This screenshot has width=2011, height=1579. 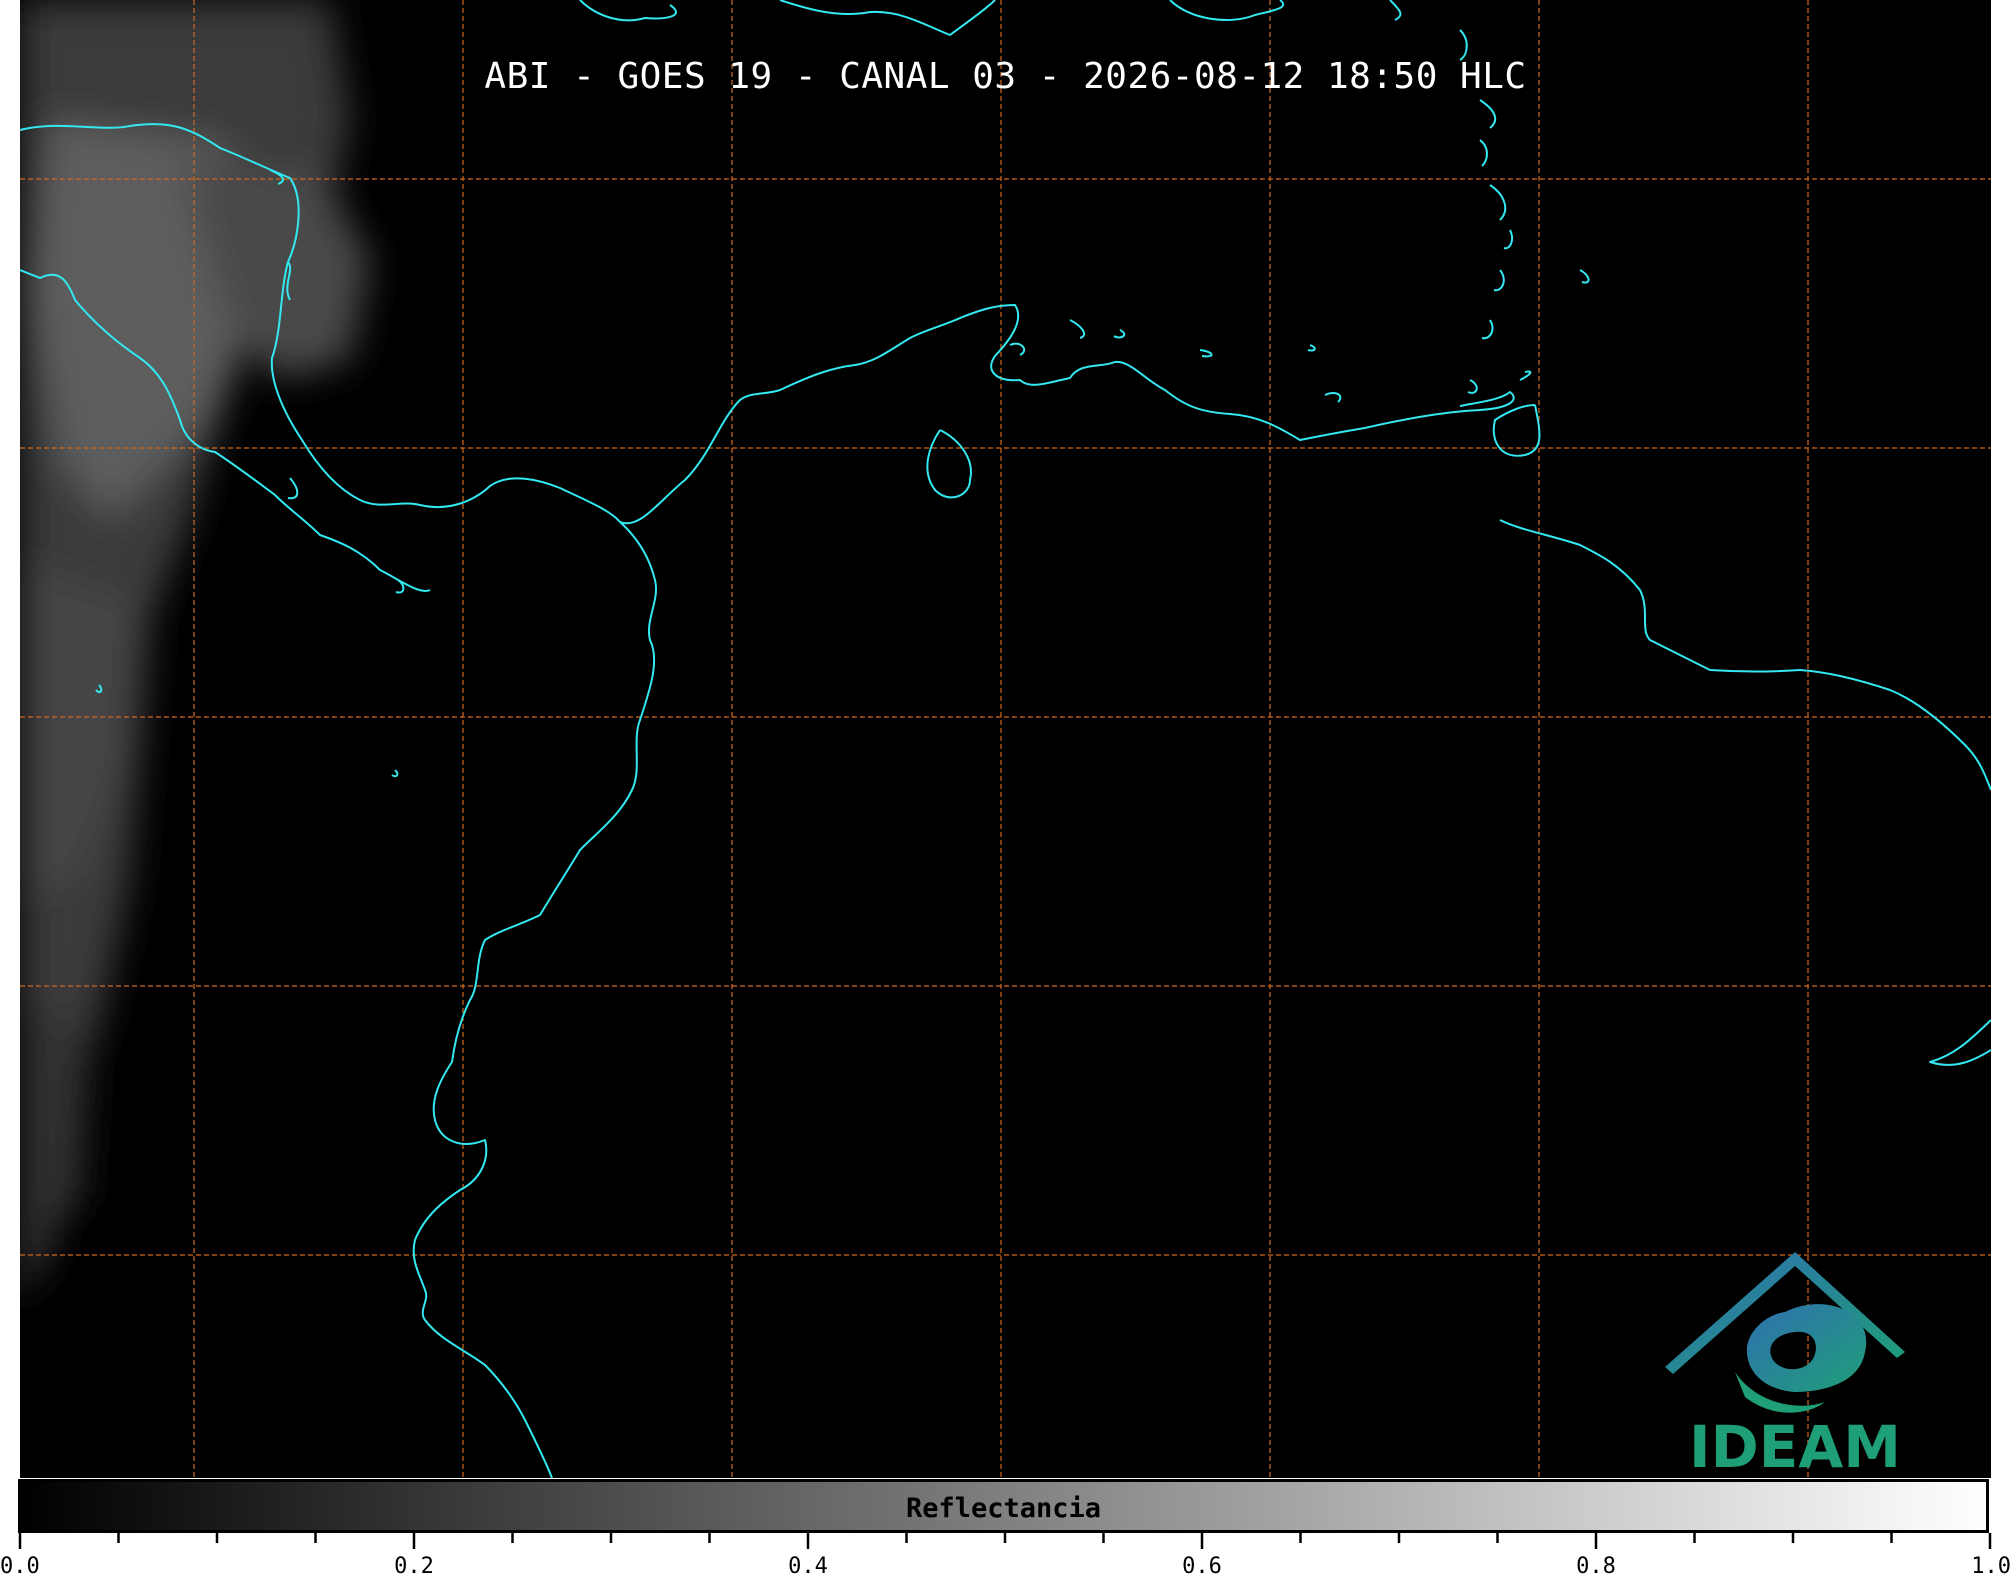 What do you see at coordinates (1991, 1566) in the screenshot?
I see `colorbar-tick-label: 1.0` at bounding box center [1991, 1566].